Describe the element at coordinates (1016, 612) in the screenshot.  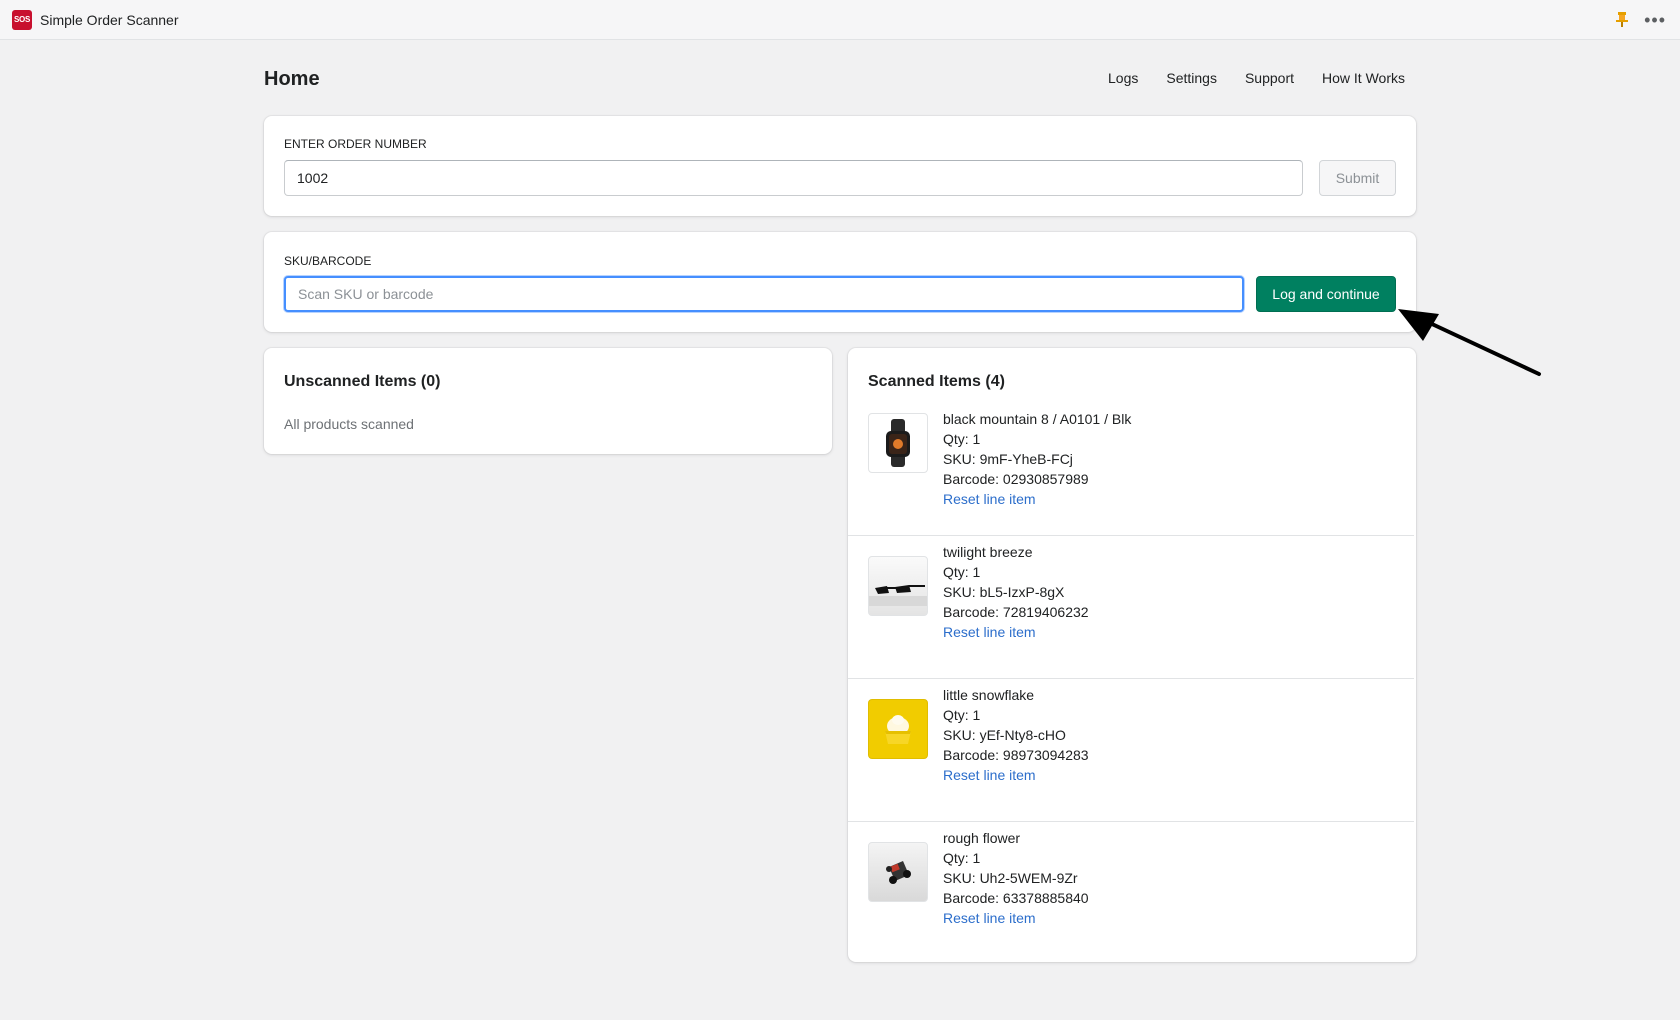
I see `item-barcode: Barcode: 72819406232` at that location.